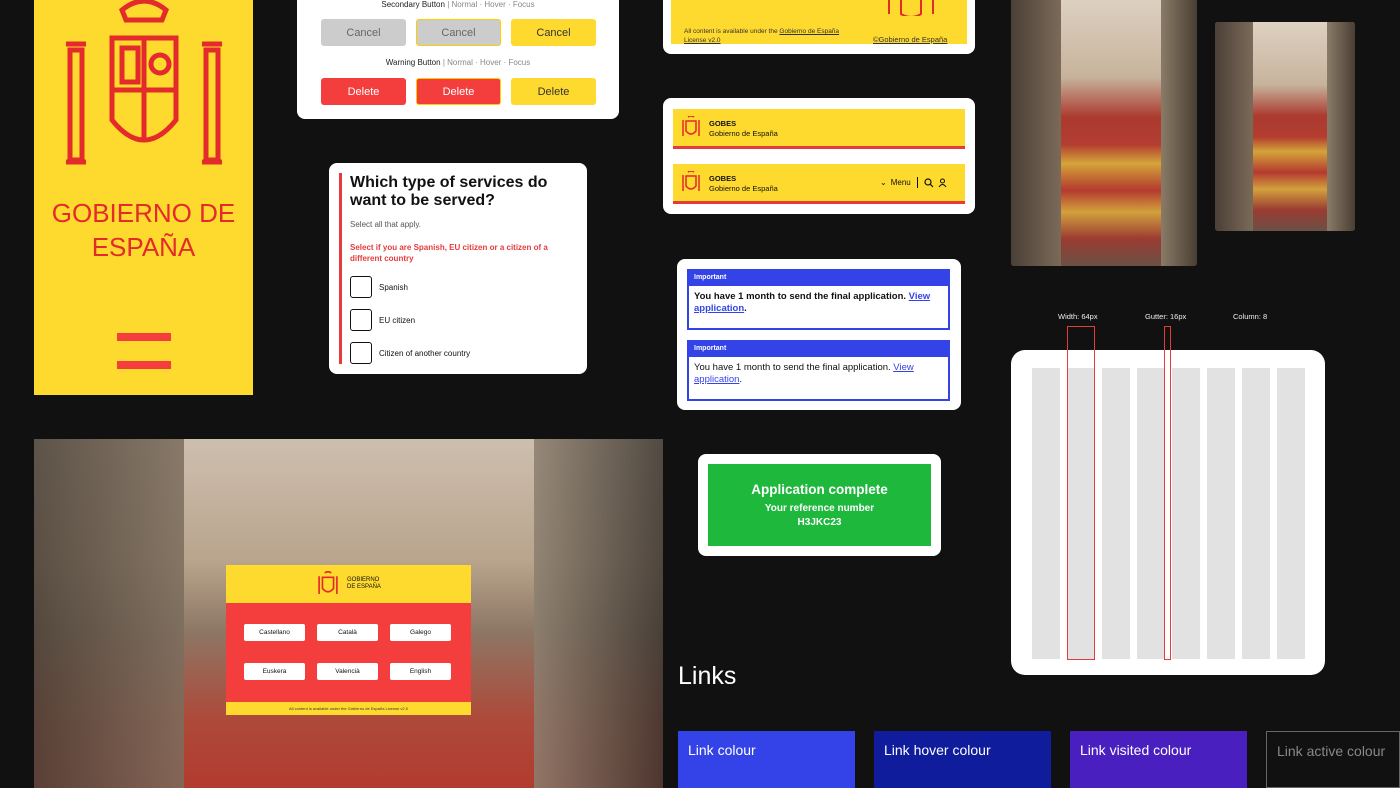 This screenshot has width=1400, height=788. What do you see at coordinates (363, 32) in the screenshot?
I see `cancel-button-normal: Cancel` at bounding box center [363, 32].